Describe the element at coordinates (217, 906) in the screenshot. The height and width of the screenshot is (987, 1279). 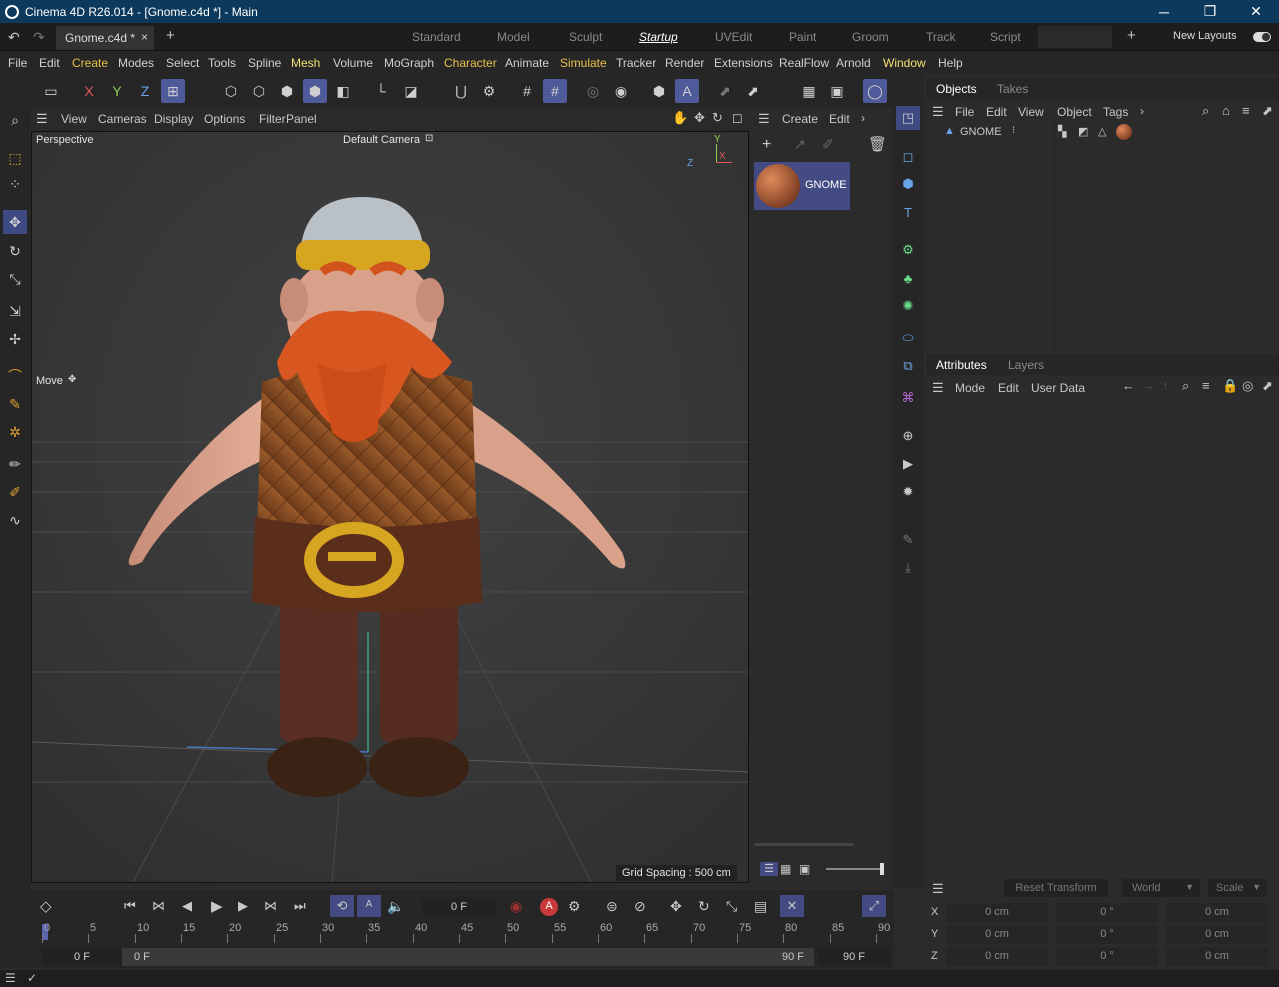
I see `play-icon: ▶` at that location.